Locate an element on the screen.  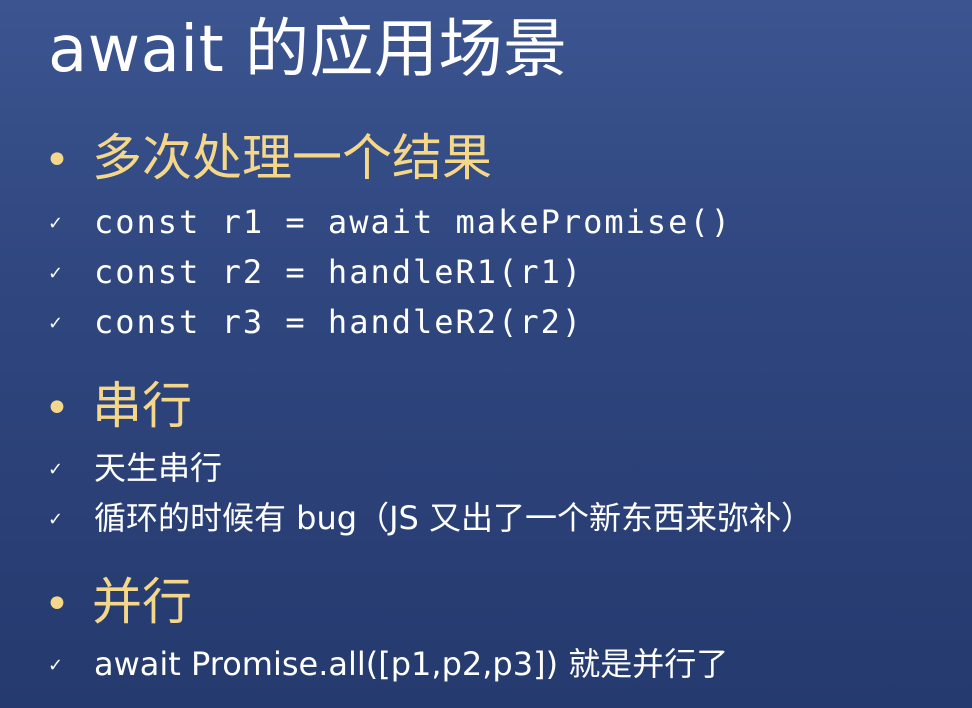
list-item: ✓ const r2 = handleR1(r1) is located at coordinates (315, 273).